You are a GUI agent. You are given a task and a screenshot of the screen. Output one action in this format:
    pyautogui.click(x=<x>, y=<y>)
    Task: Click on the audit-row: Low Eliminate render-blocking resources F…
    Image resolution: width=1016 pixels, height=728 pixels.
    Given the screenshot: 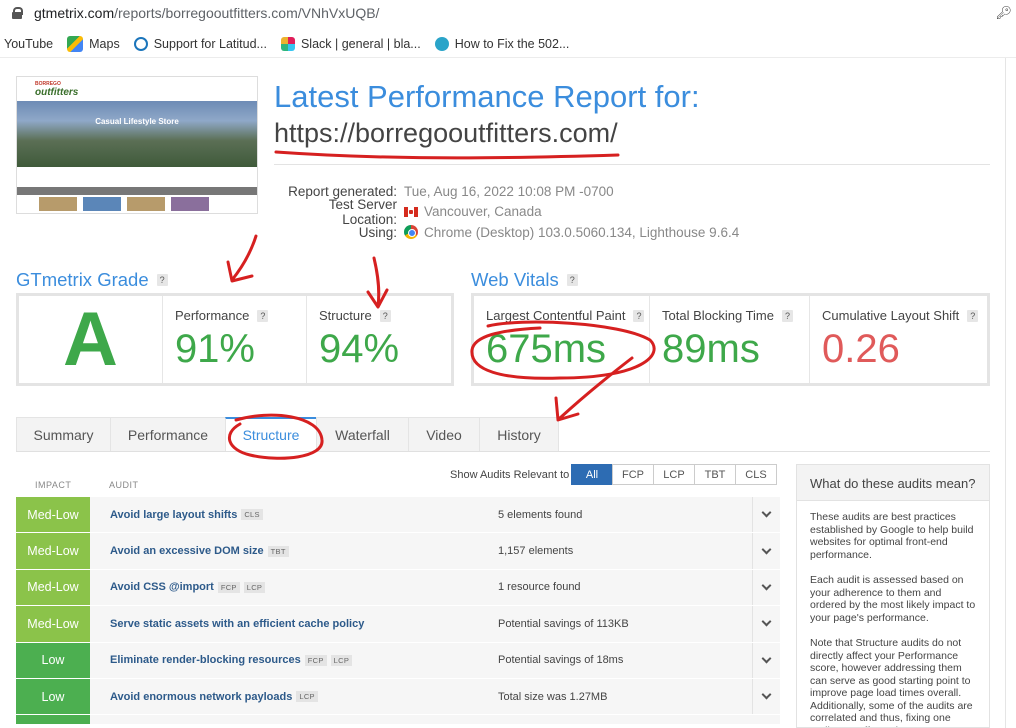 What is the action you would take?
    pyautogui.click(x=398, y=660)
    